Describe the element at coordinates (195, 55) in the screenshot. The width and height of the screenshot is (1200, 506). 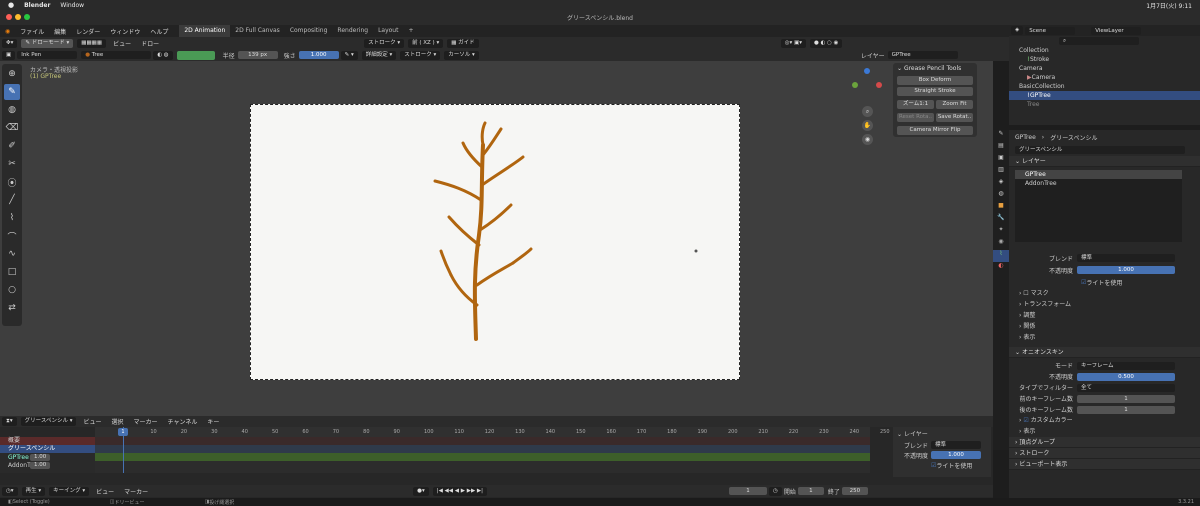
I see `color-swatch` at that location.